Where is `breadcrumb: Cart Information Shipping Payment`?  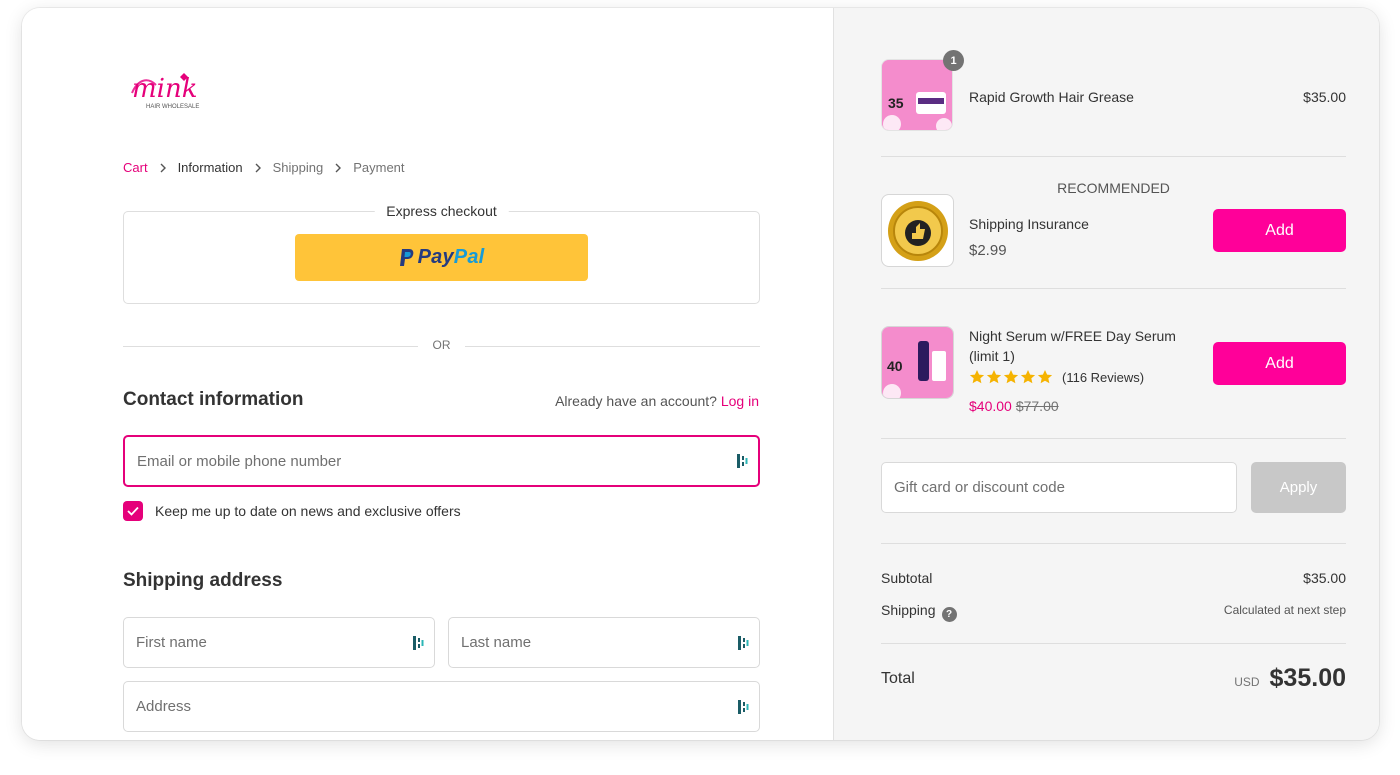 breadcrumb: Cart Information Shipping Payment is located at coordinates (264, 167).